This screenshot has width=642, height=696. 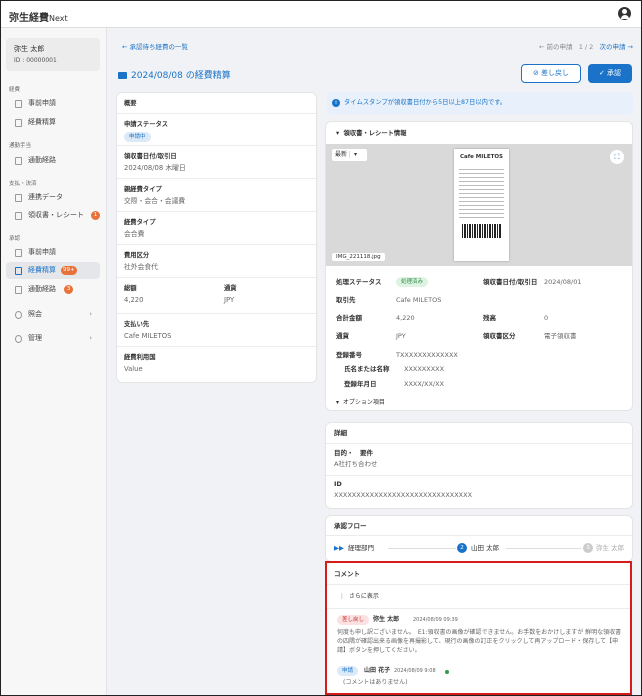 I want to click on receipt-lines, so click(x=481, y=192).